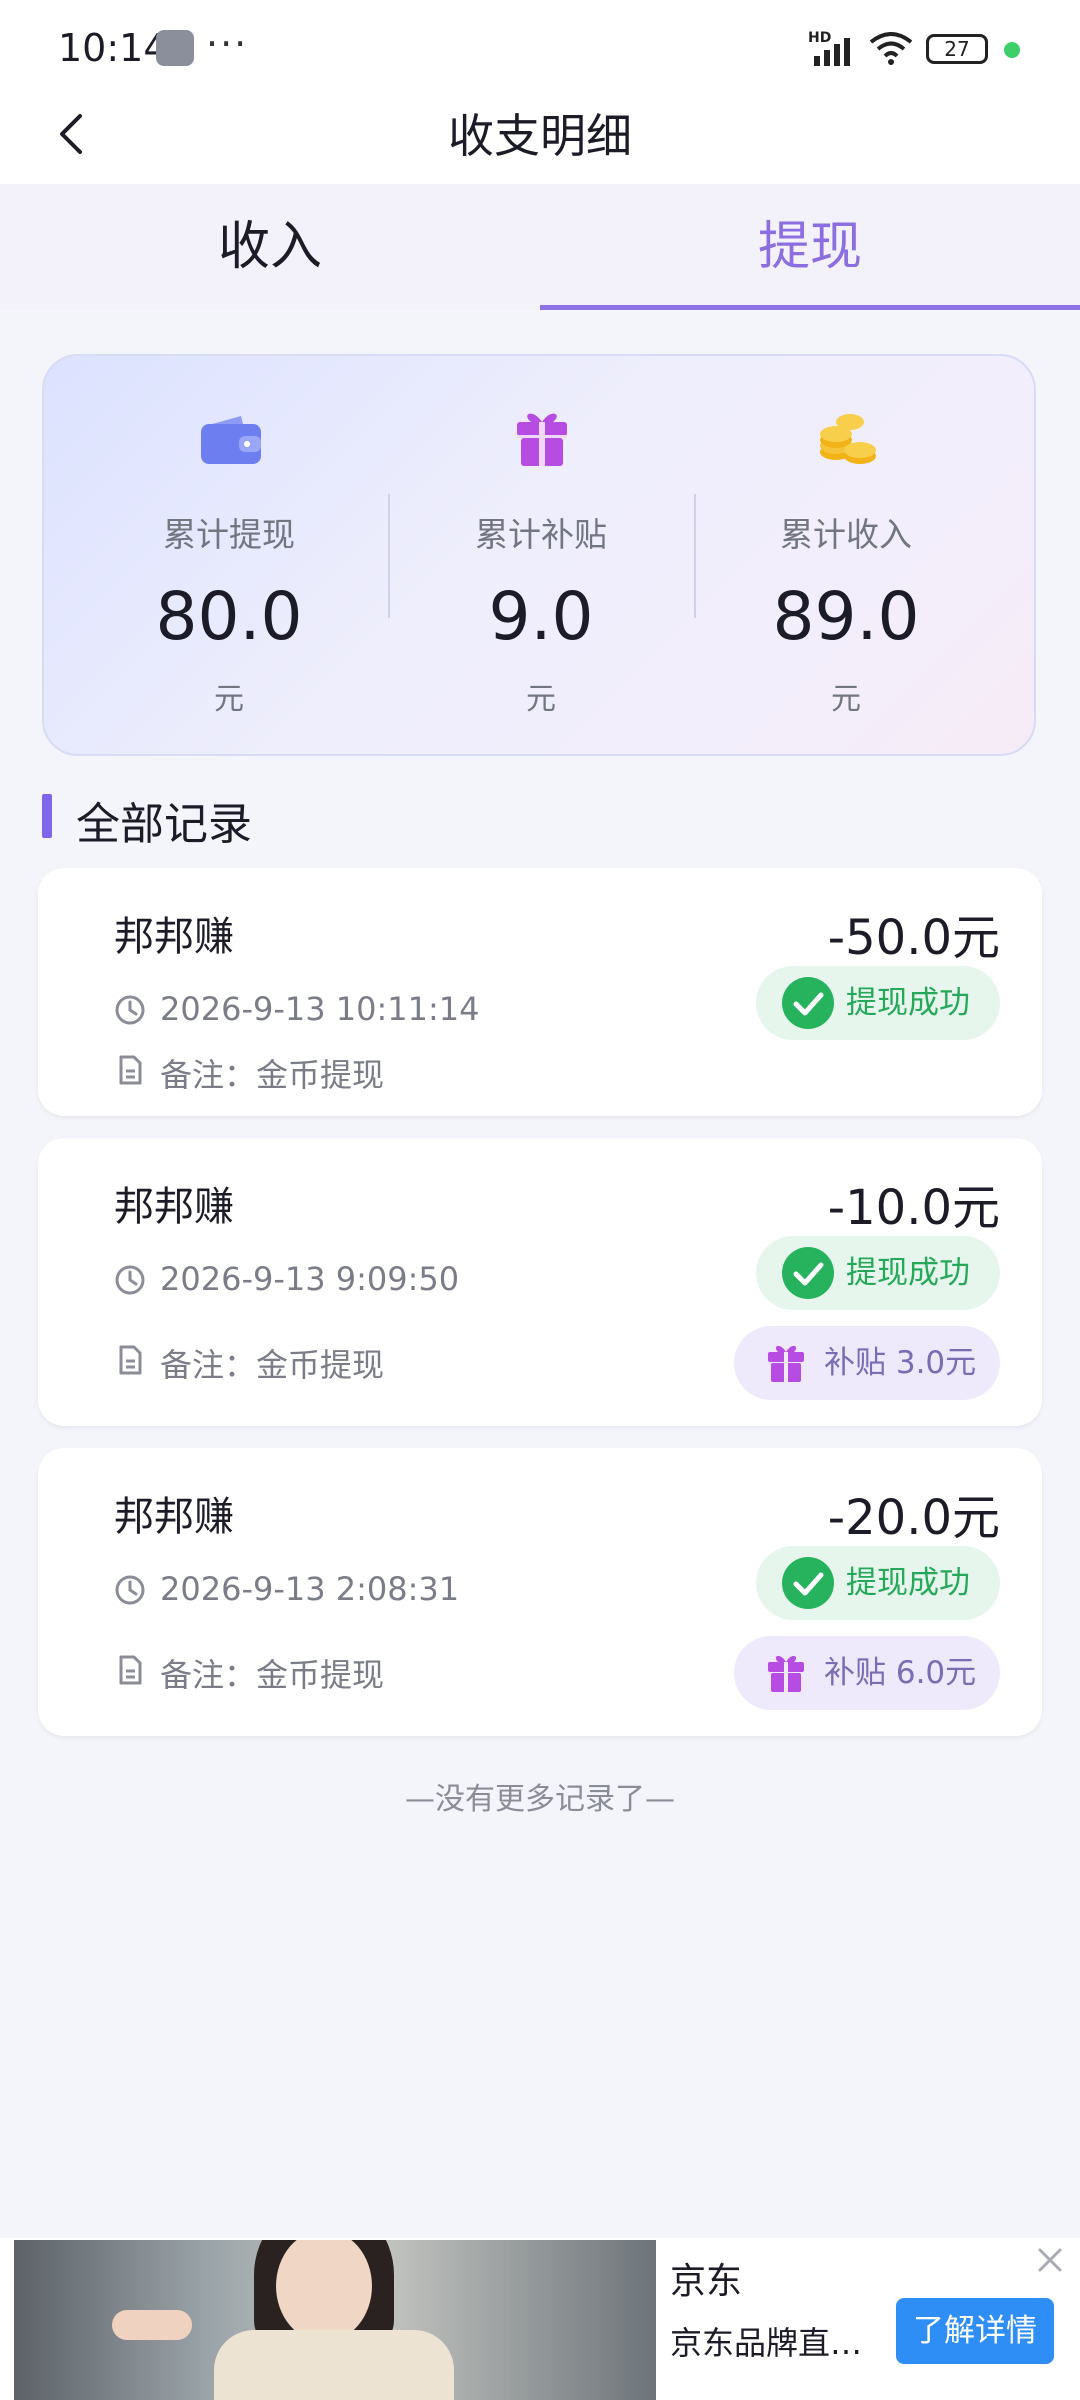 This screenshot has width=1080, height=2400. I want to click on status-time: 10:14, so click(113, 48).